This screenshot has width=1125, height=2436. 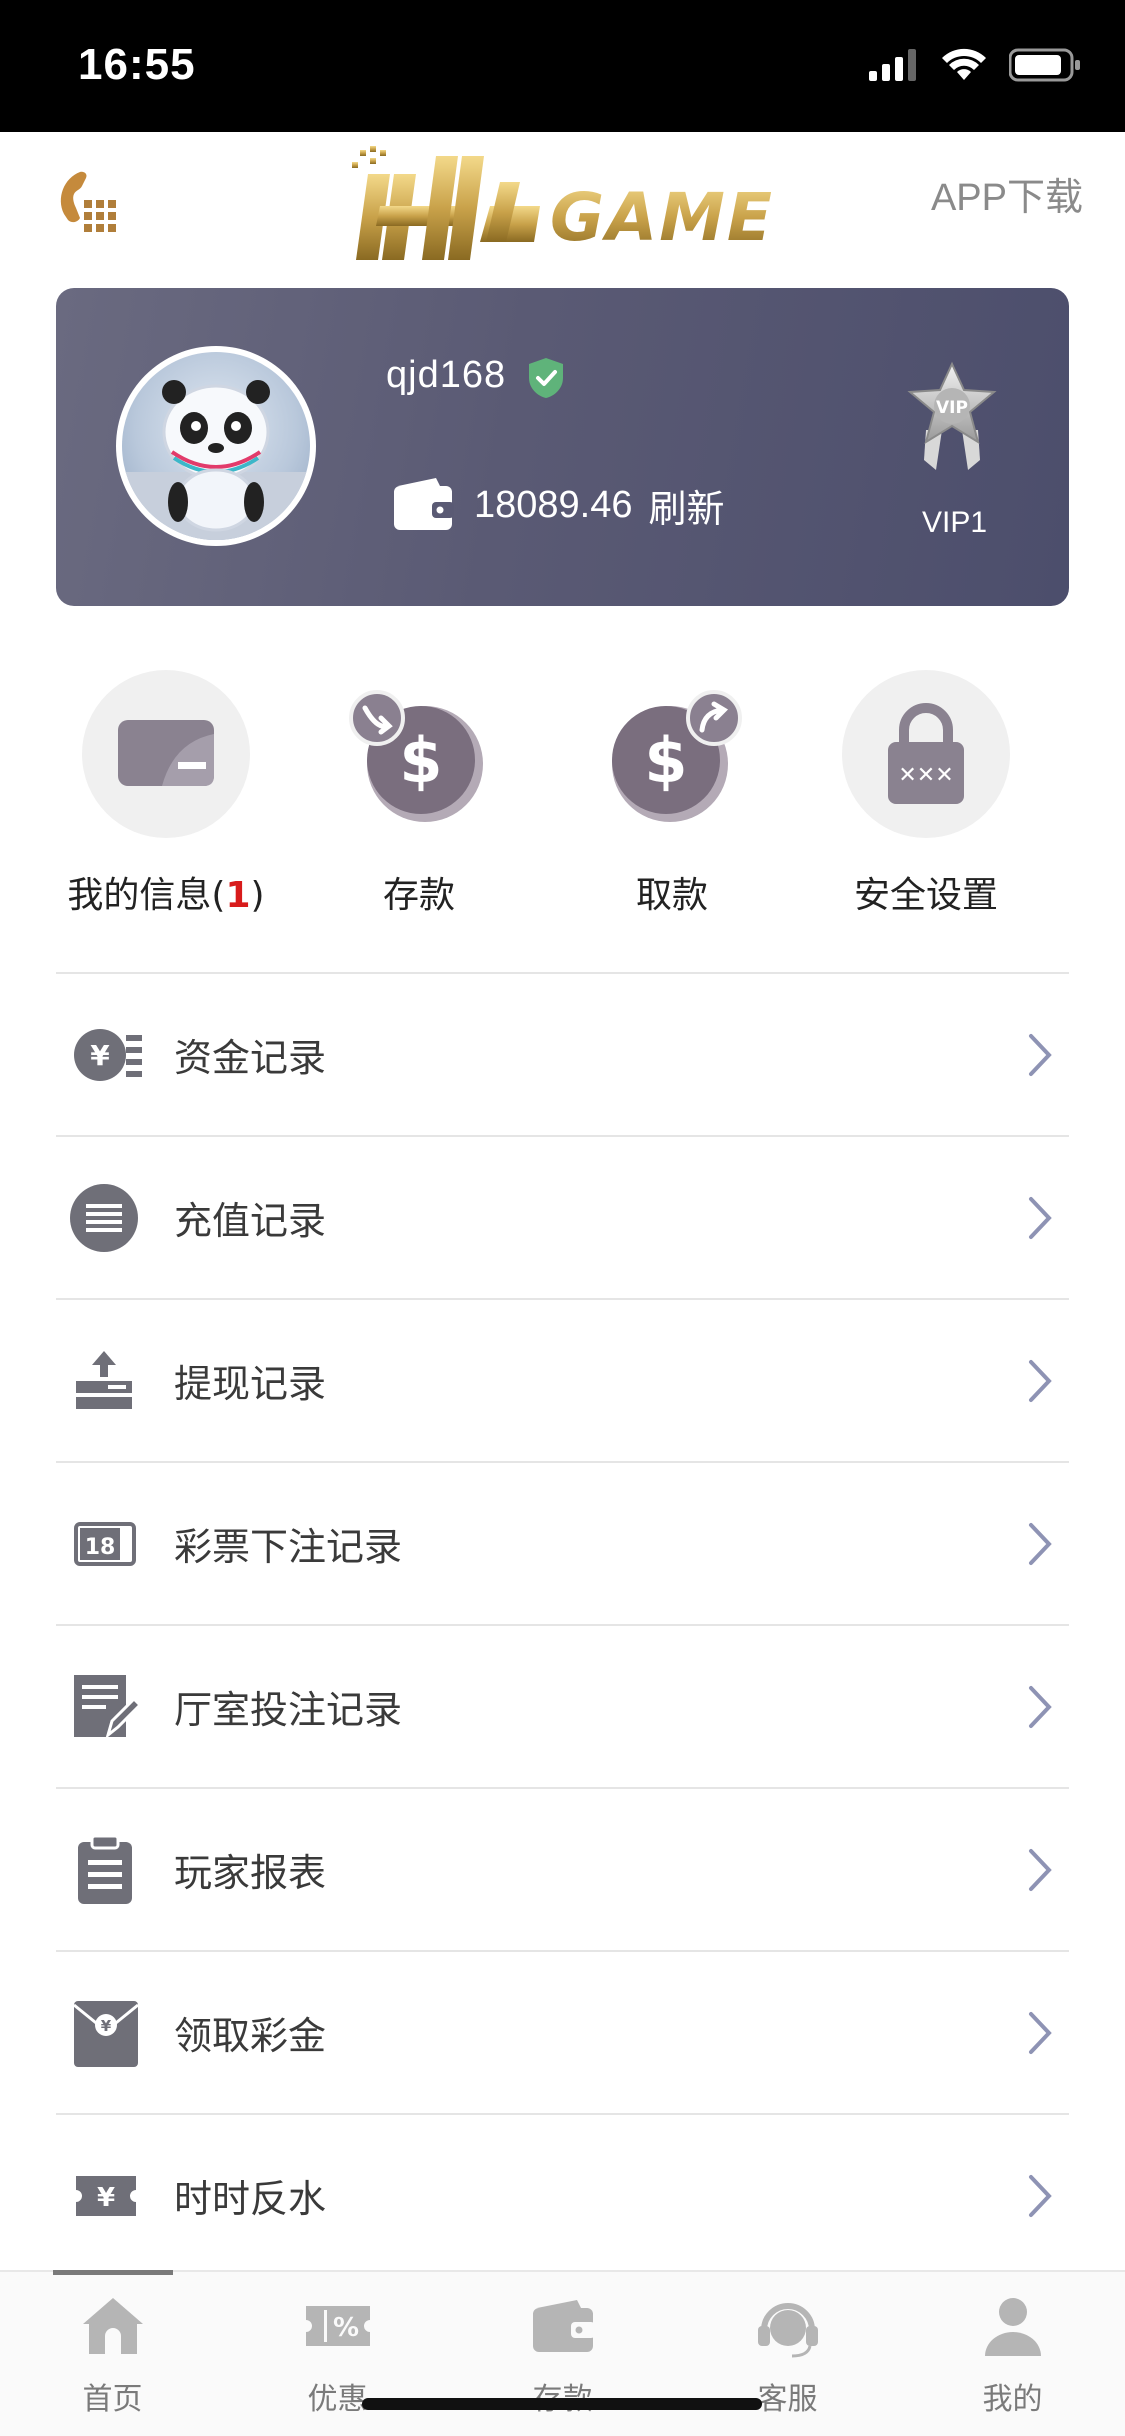 I want to click on clipboard-icon, so click(x=105, y=1869).